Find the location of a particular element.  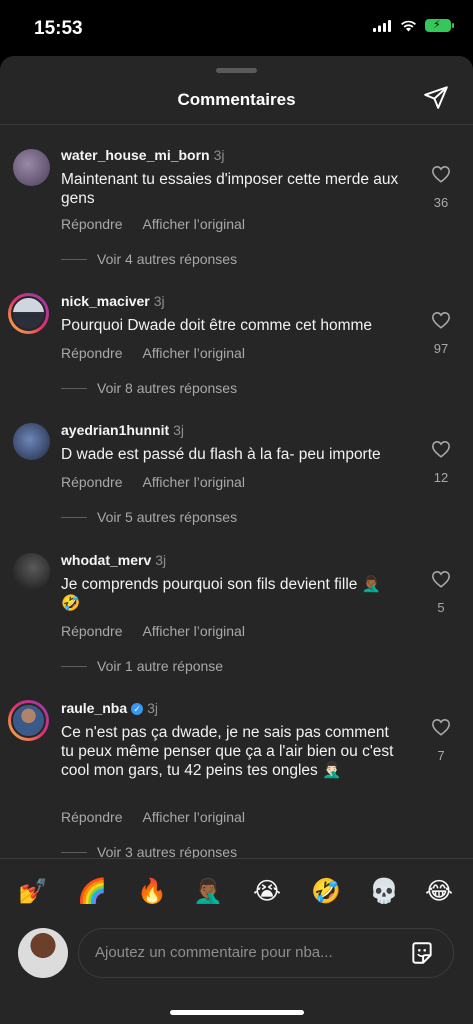

share-icon is located at coordinates (436, 97).